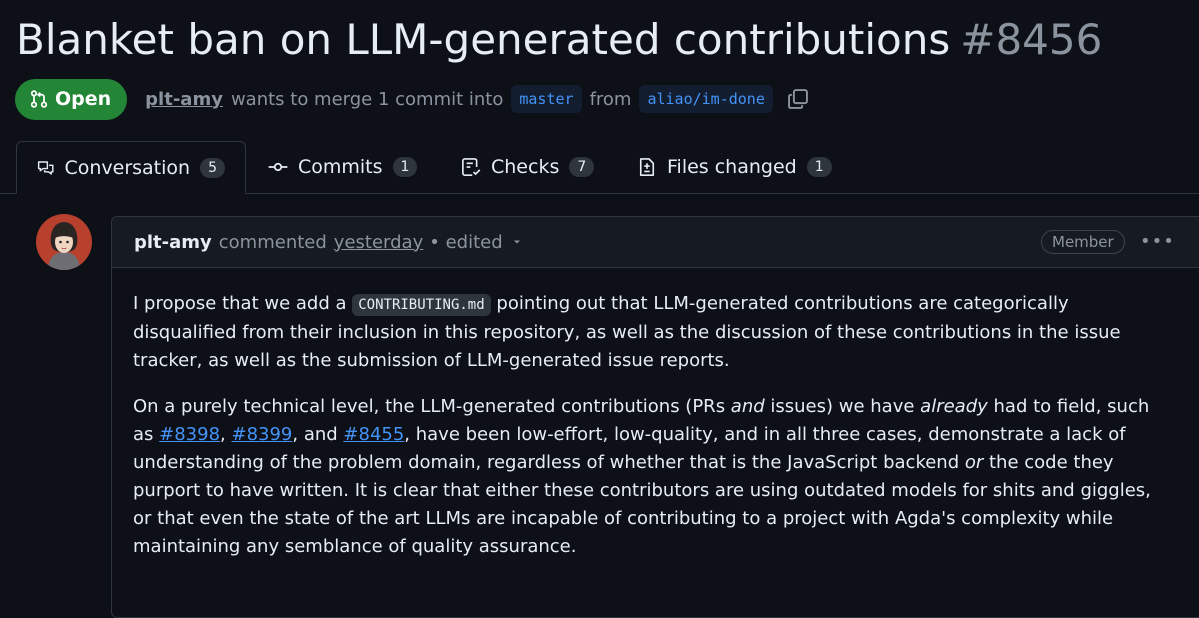 Image resolution: width=1199 pixels, height=618 pixels. Describe the element at coordinates (546, 99) in the screenshot. I see `base-branch: master` at that location.